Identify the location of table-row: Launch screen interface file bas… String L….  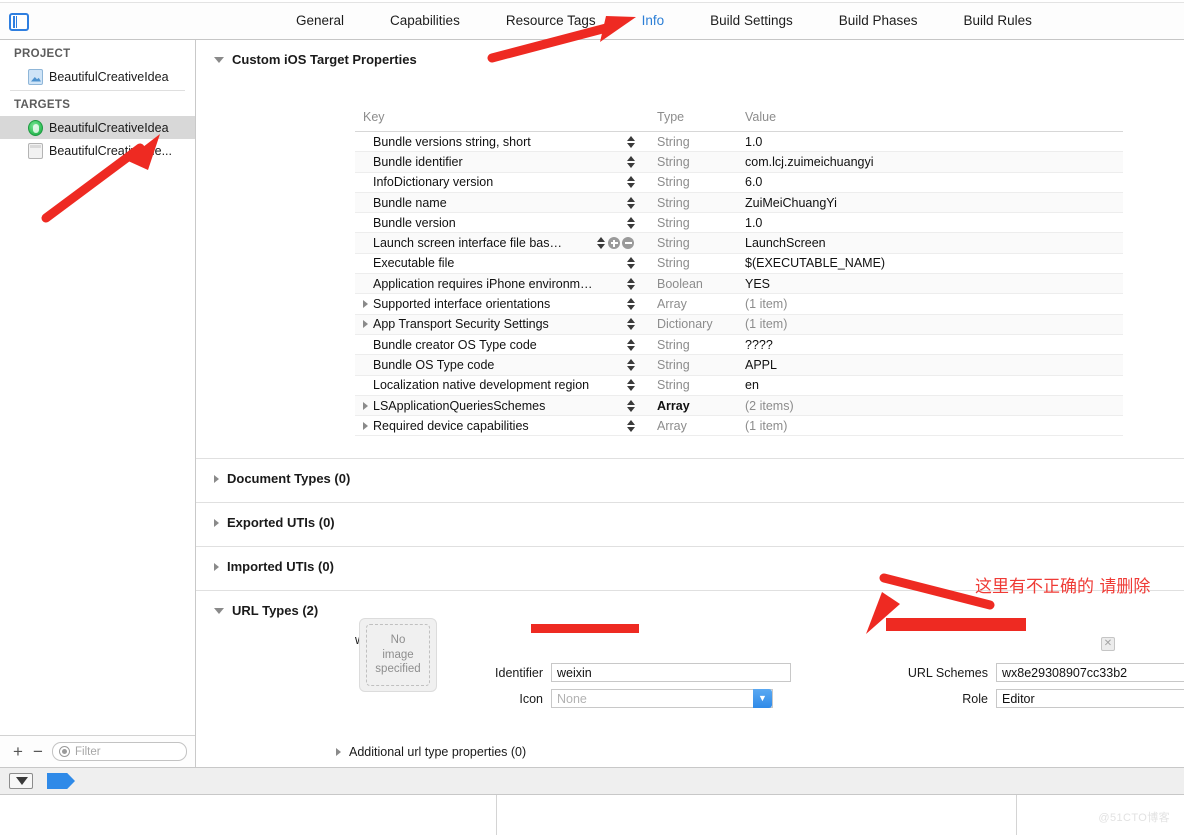
(739, 243).